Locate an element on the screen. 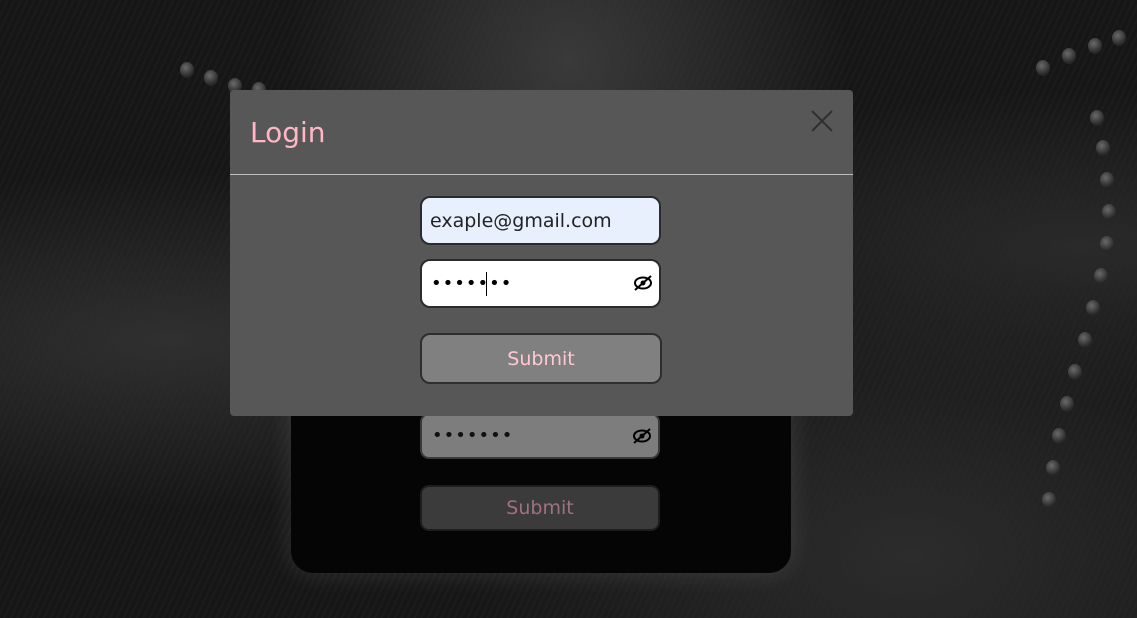  password-value: ••••••• is located at coordinates (472, 283).